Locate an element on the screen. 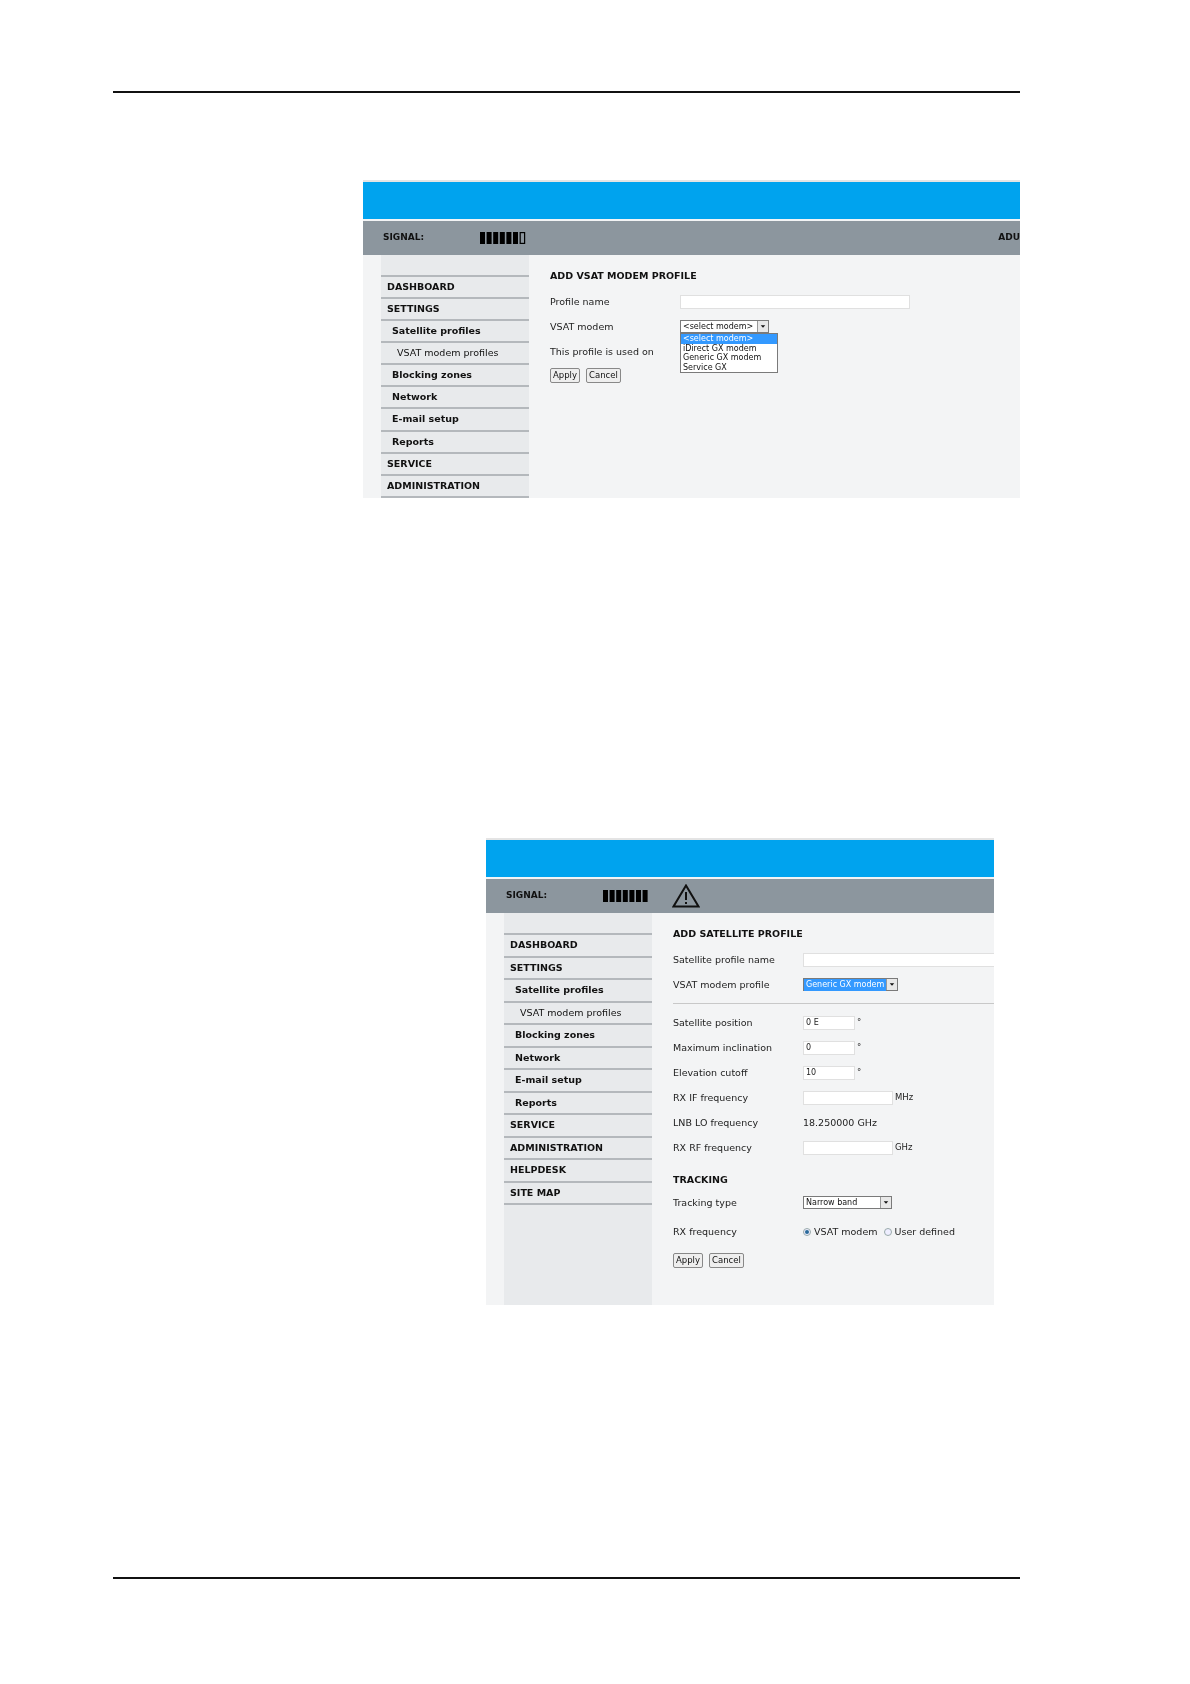 The width and height of the screenshot is (1190, 1684). select-value: Narrow band is located at coordinates (832, 1202).